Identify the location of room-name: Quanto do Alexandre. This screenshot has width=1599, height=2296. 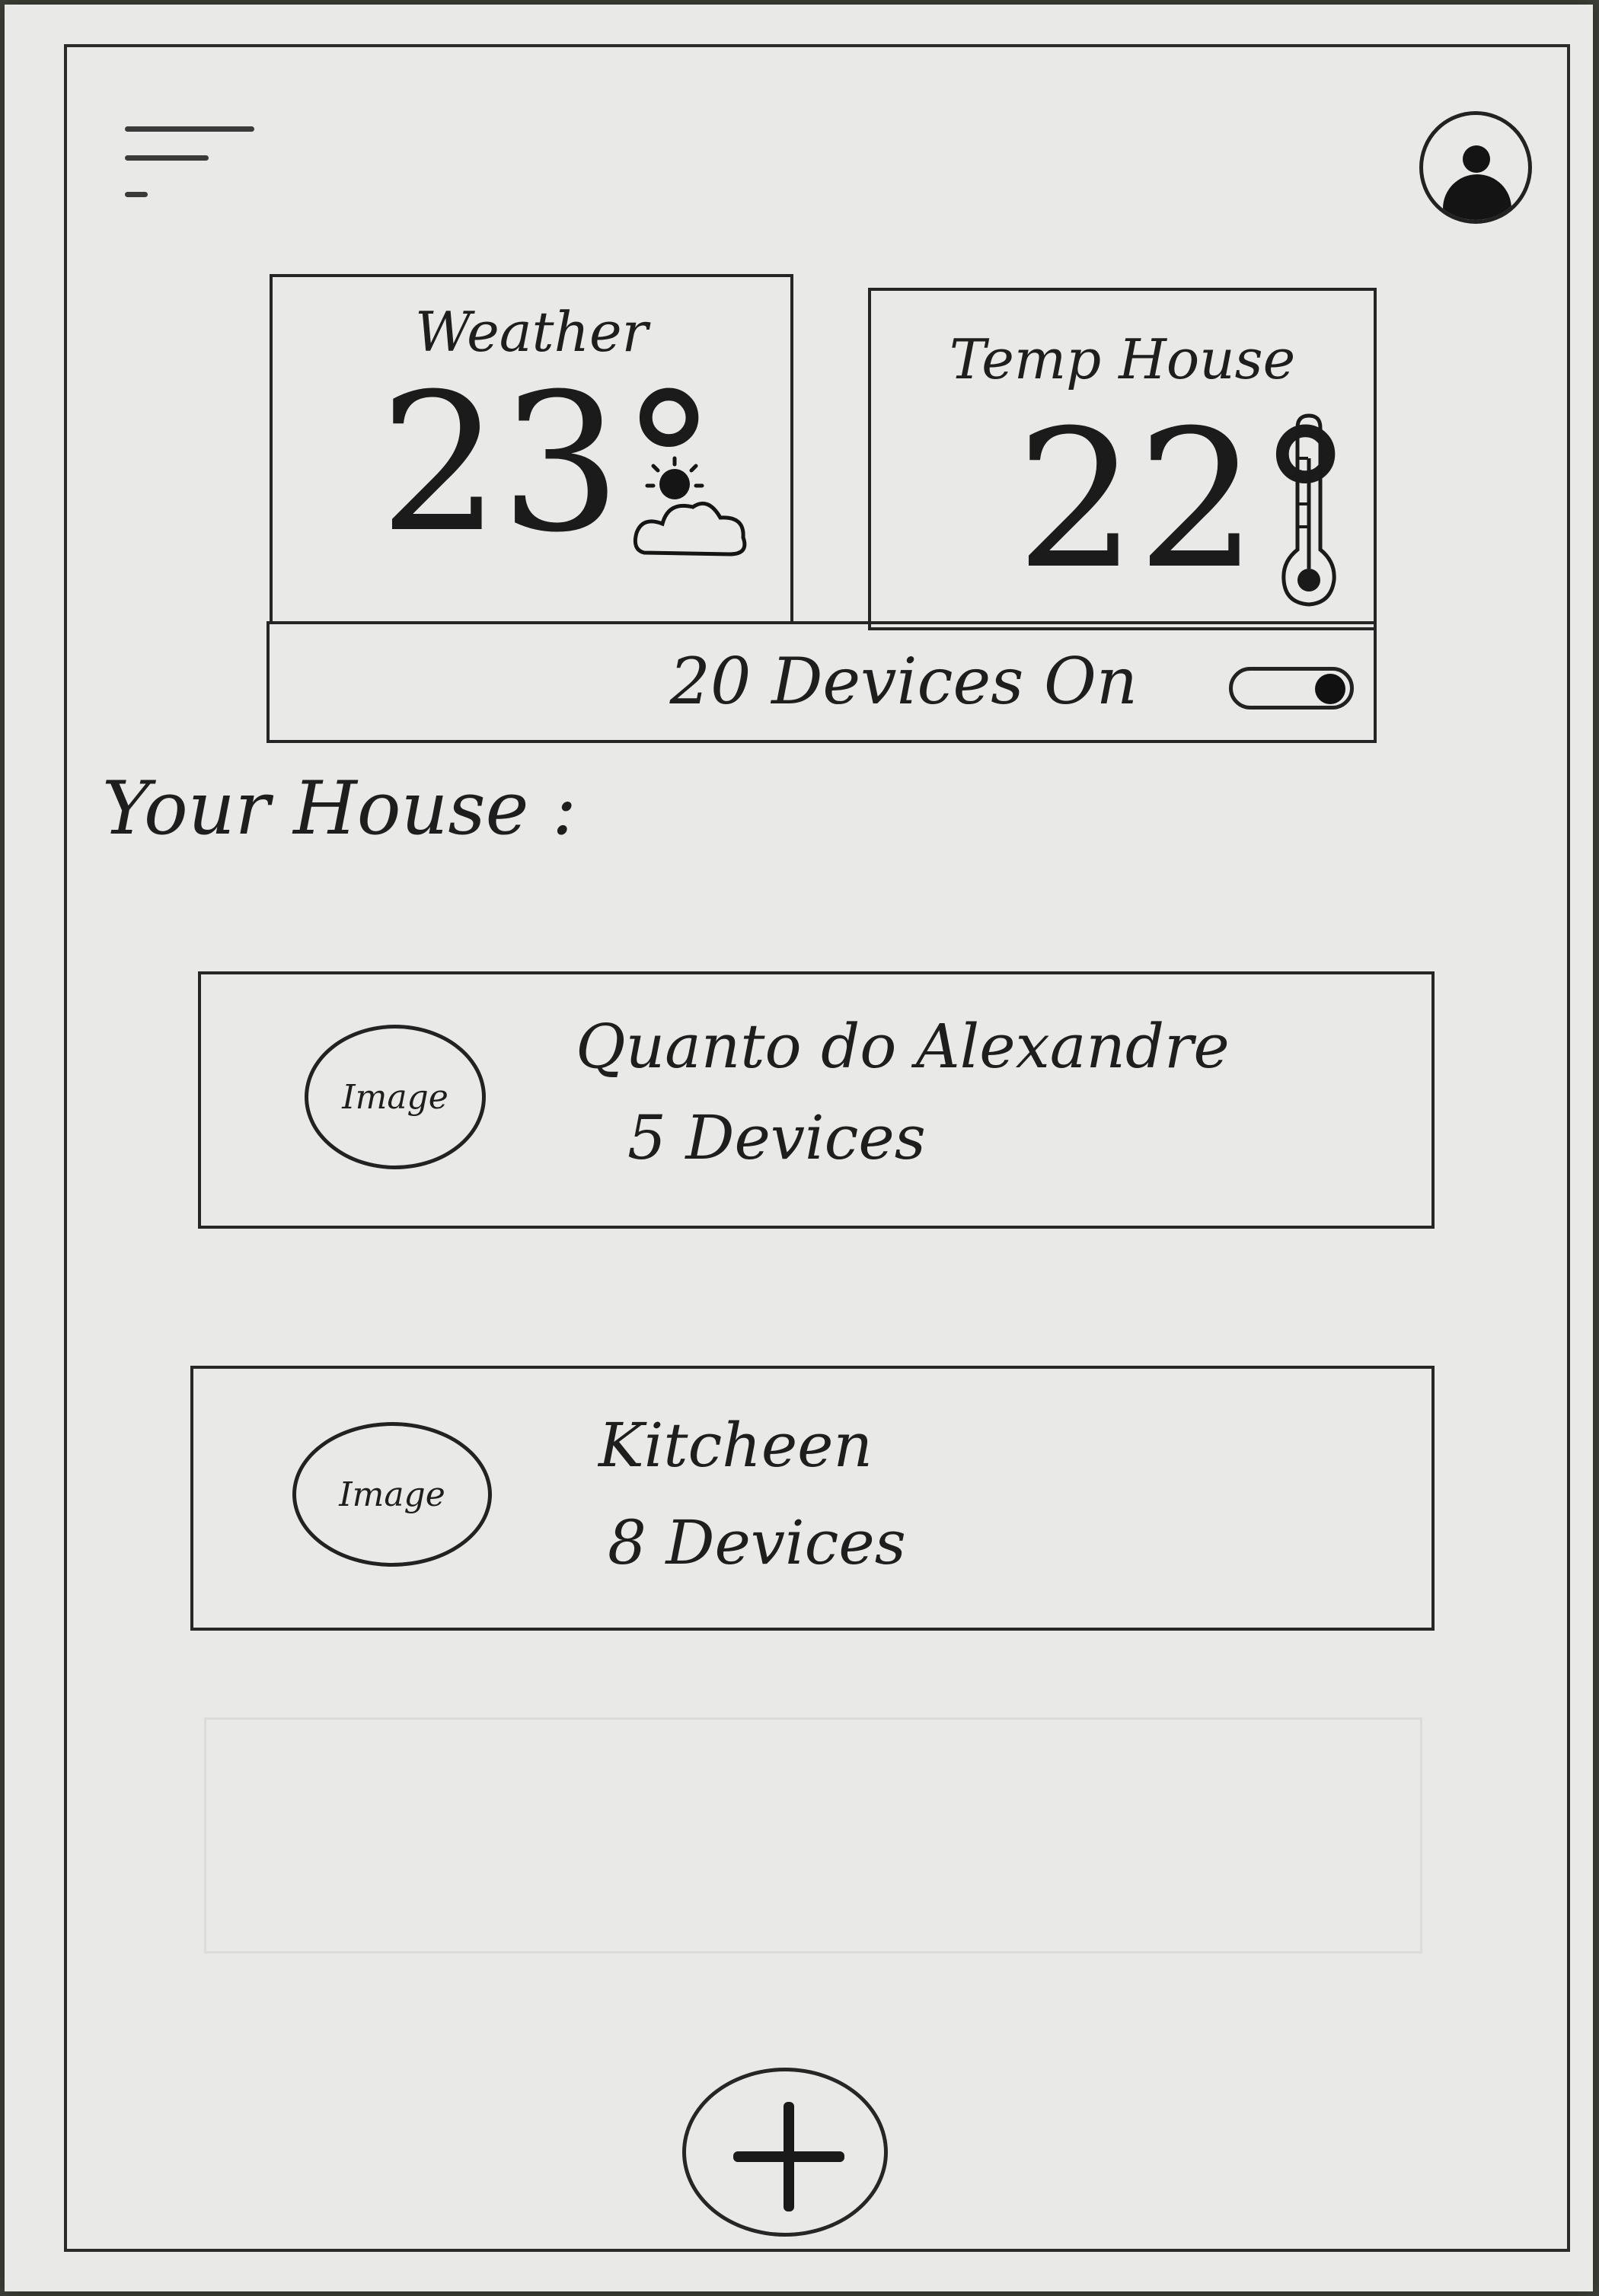
(903, 1046).